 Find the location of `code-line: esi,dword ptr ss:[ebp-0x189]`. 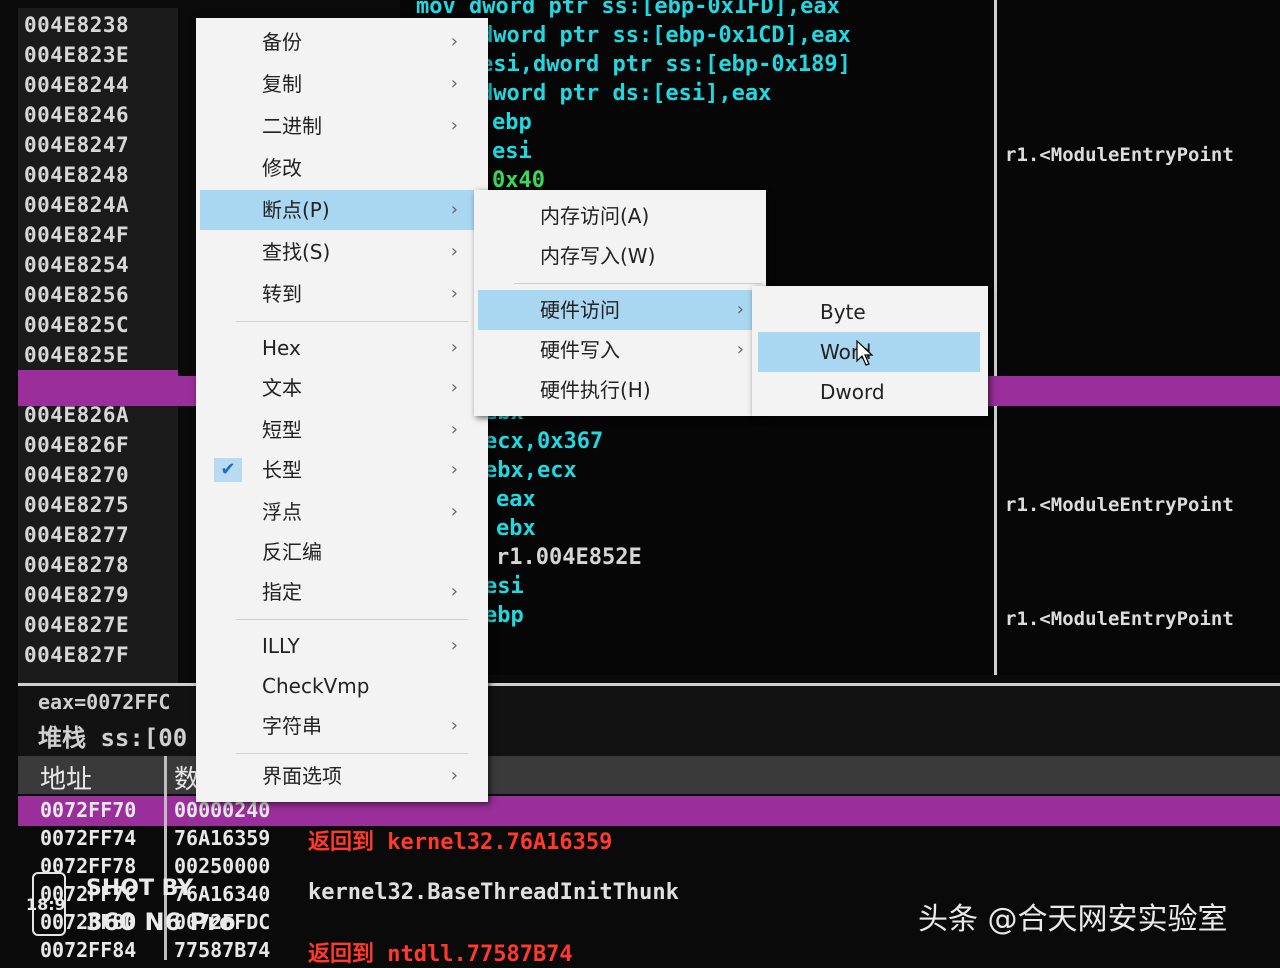

code-line: esi,dword ptr ss:[ebp-0x189] is located at coordinates (665, 65).